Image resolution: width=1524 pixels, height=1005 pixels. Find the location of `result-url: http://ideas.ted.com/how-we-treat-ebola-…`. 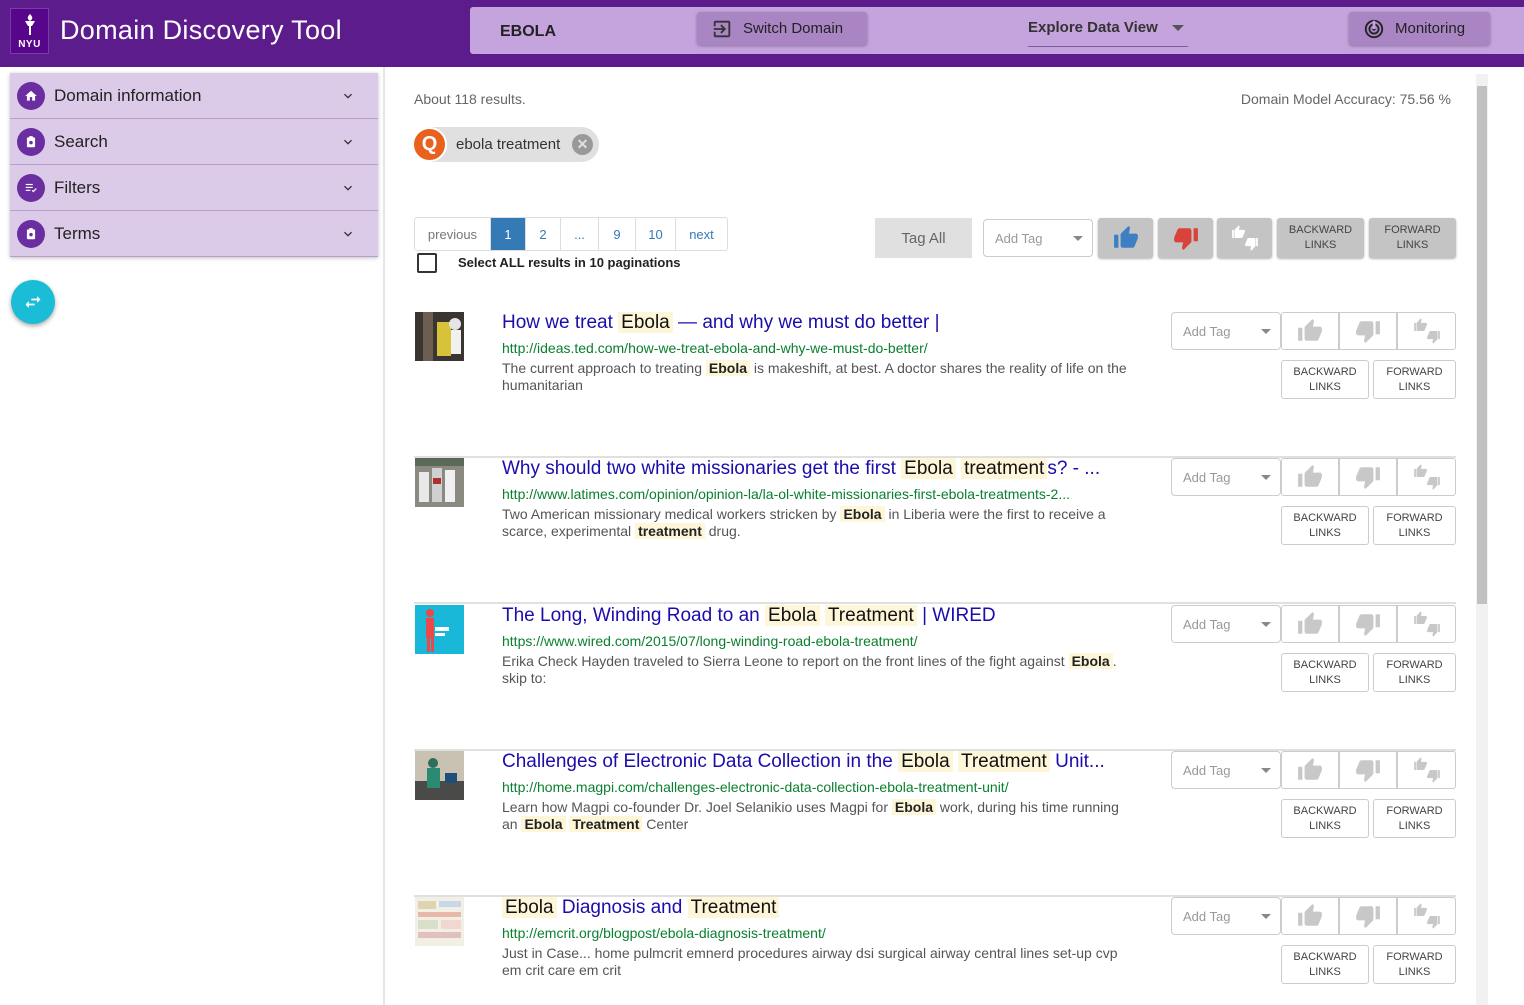

result-url: http://ideas.ted.com/how-we-treat-ebola-… is located at coordinates (818, 348).